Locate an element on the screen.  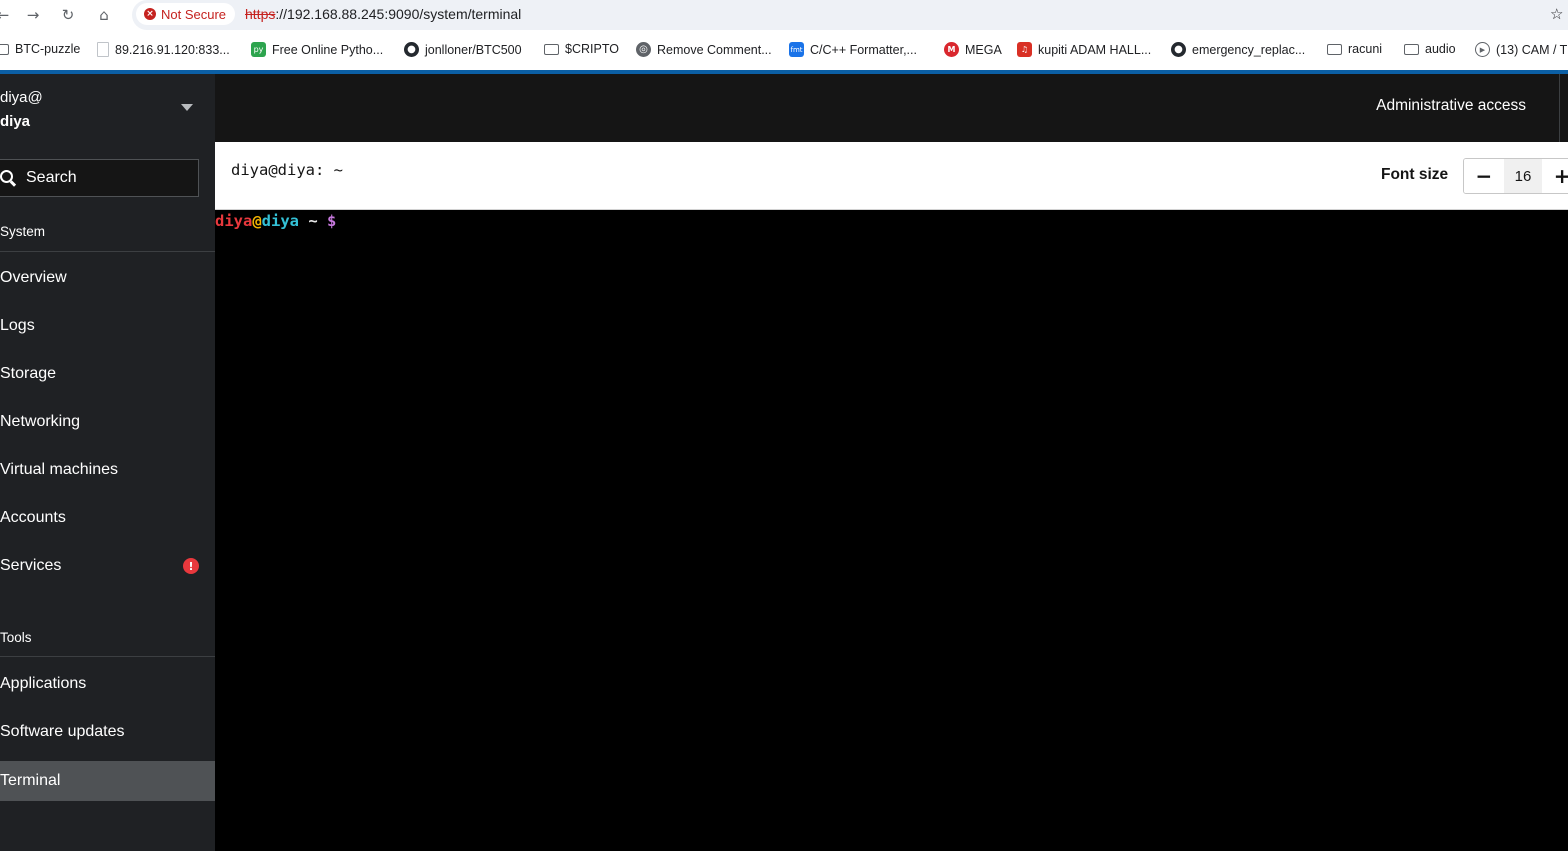
font-size-value: 16 is located at coordinates (1523, 176).